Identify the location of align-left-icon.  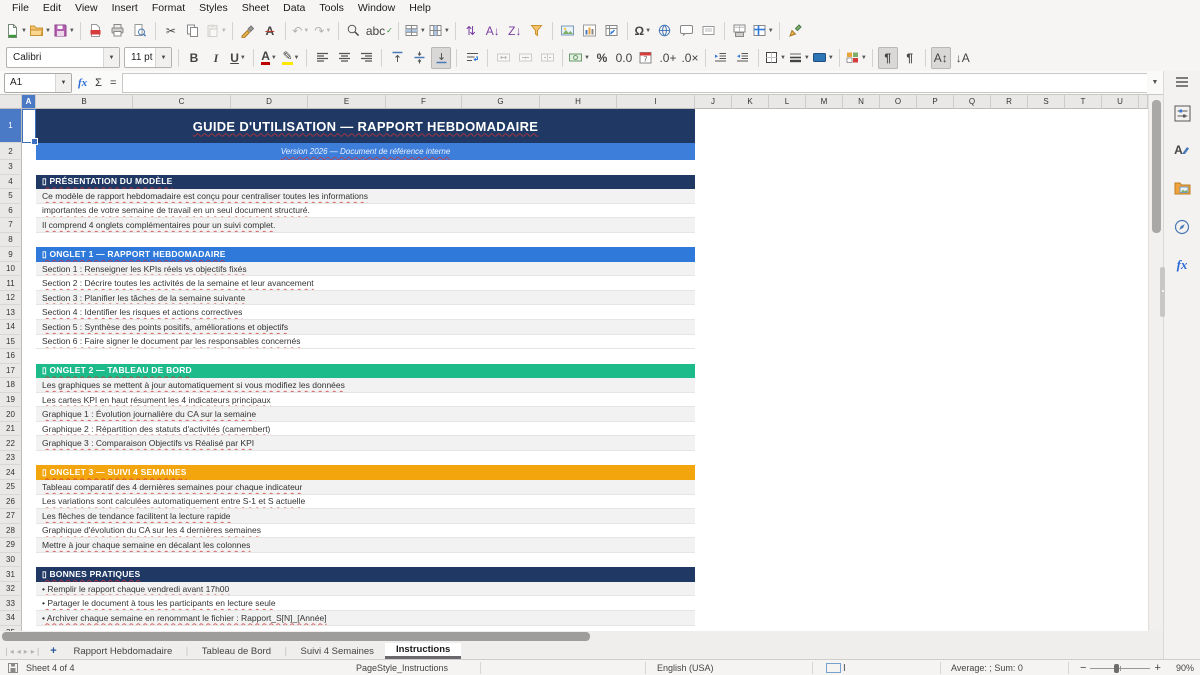
(322, 58).